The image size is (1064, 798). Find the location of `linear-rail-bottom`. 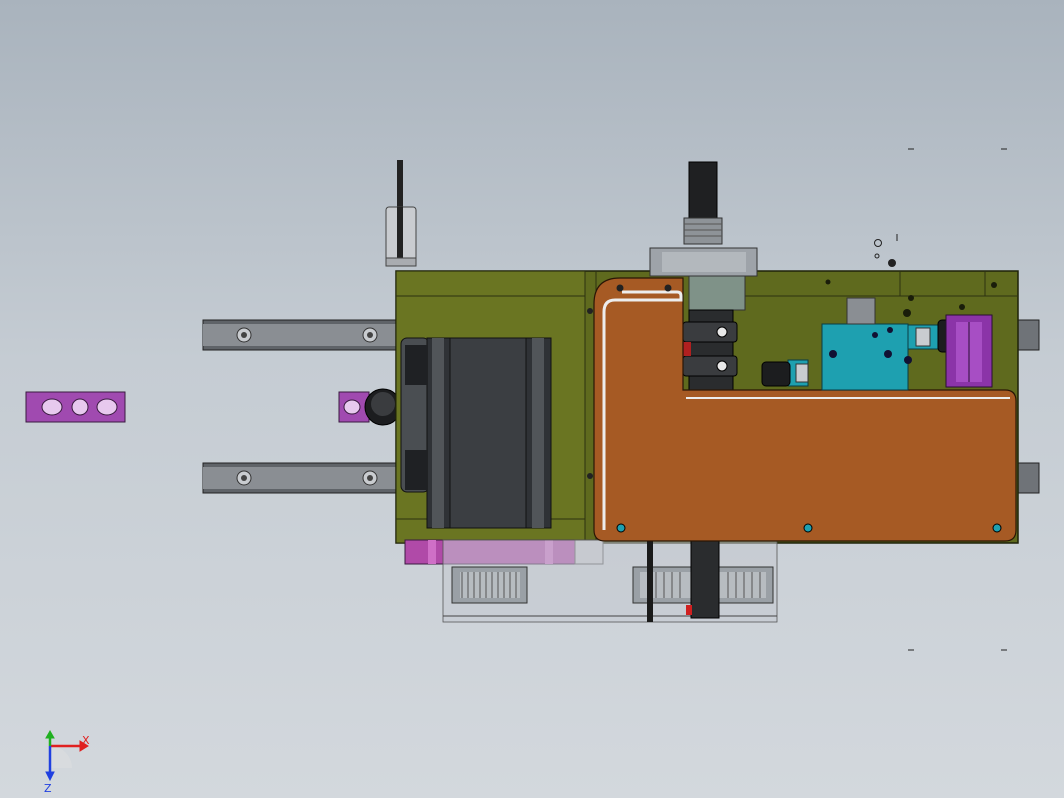

linear-rail-bottom is located at coordinates (301, 478).